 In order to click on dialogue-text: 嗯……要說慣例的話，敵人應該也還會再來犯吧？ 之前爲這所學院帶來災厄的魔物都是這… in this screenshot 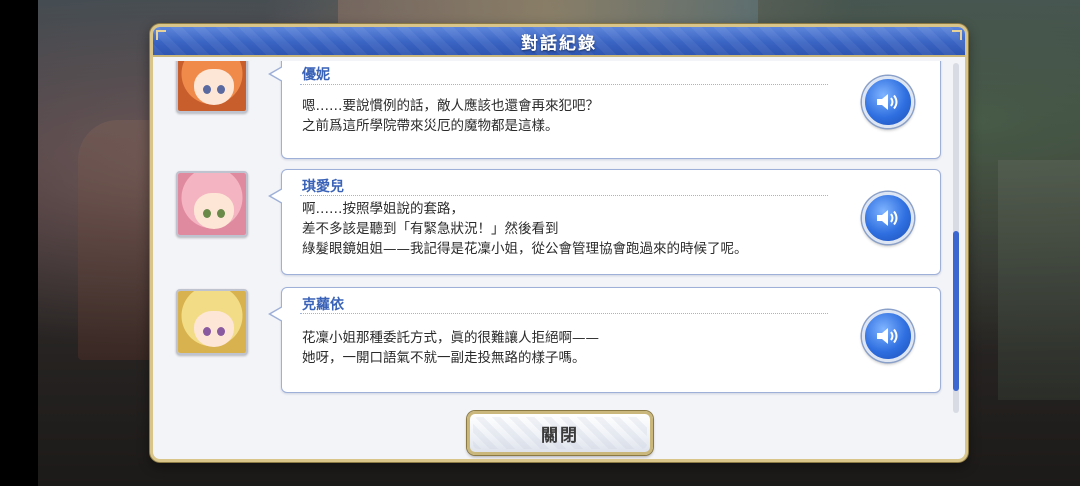, I will do `click(572, 116)`.